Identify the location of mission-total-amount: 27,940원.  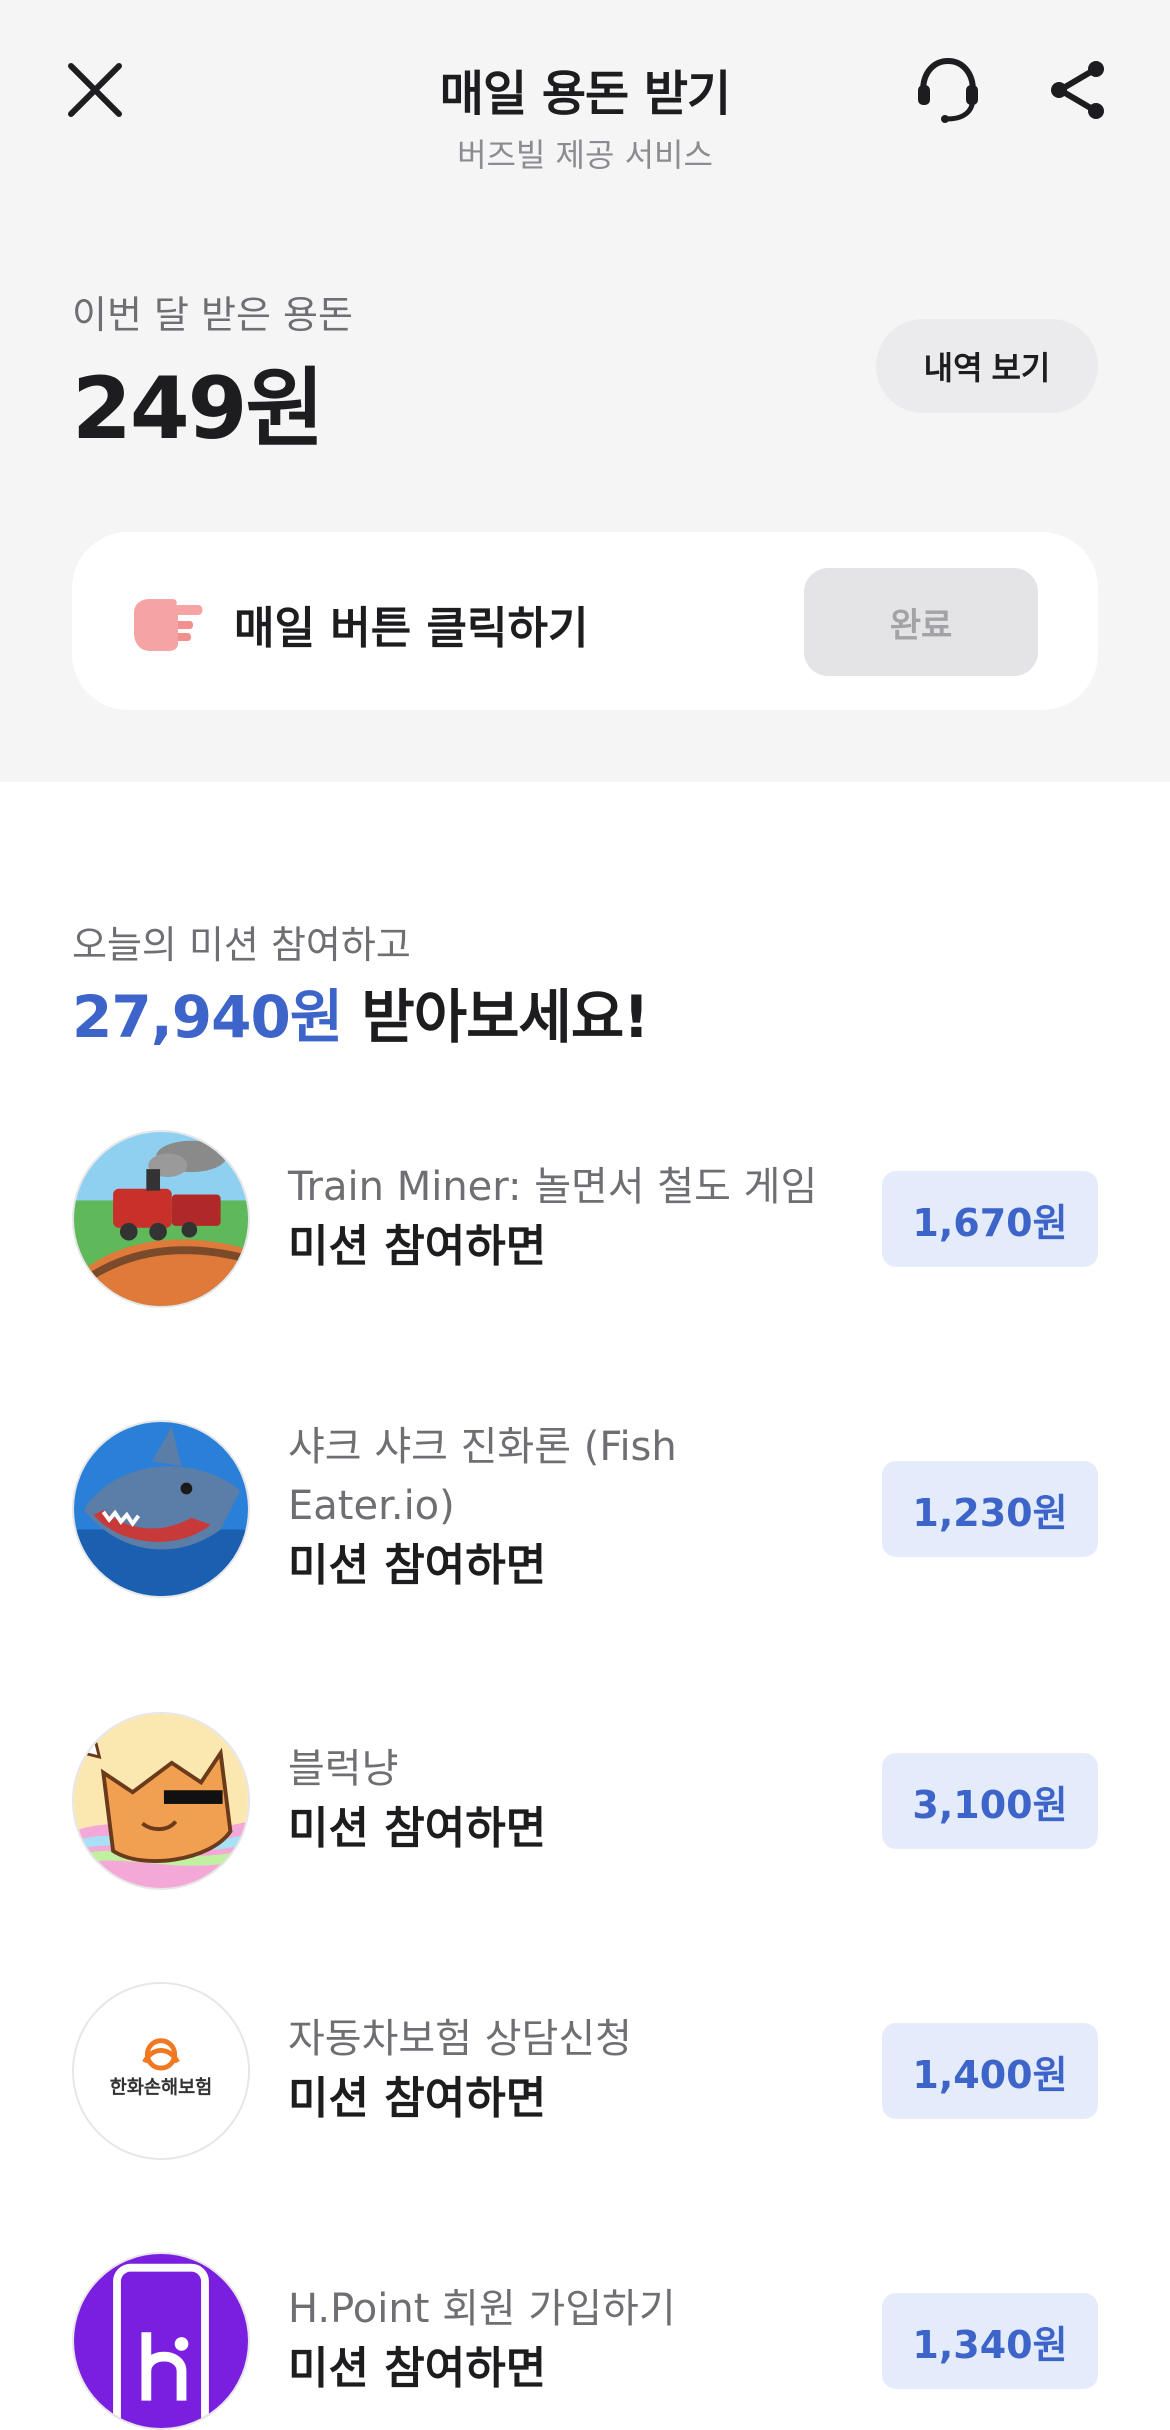
(207, 1017).